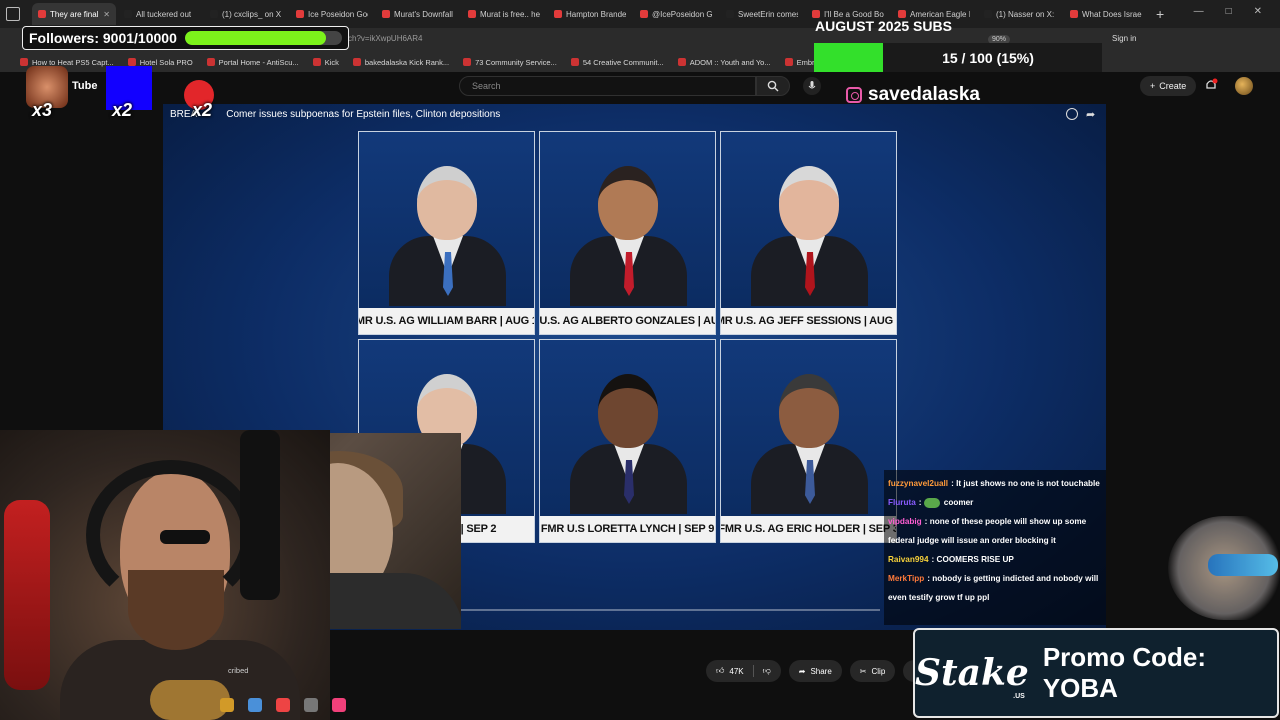  Describe the element at coordinates (975, 559) in the screenshot. I see `chat-text: COOMERS RISE UP` at that location.